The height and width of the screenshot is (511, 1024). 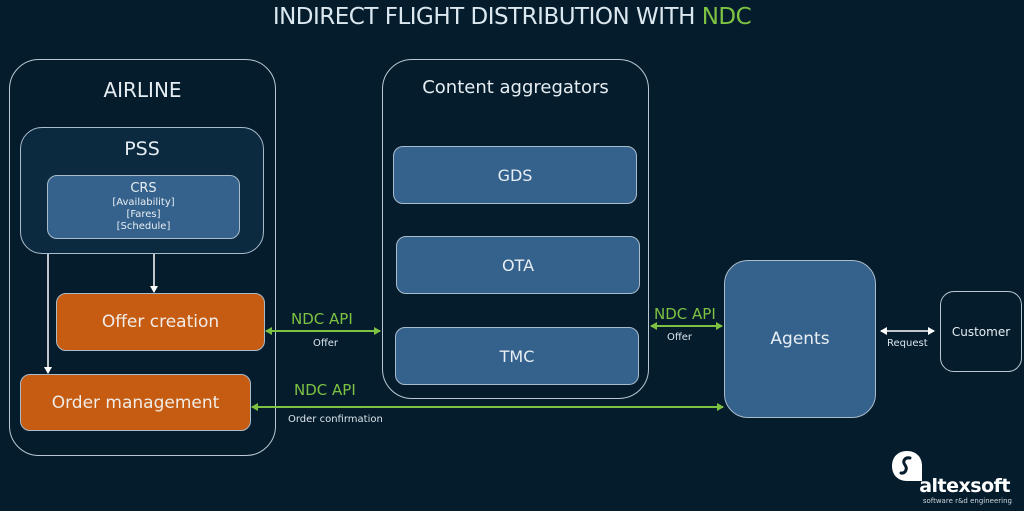 What do you see at coordinates (907, 343) in the screenshot?
I see `request-sublabel: Request` at bounding box center [907, 343].